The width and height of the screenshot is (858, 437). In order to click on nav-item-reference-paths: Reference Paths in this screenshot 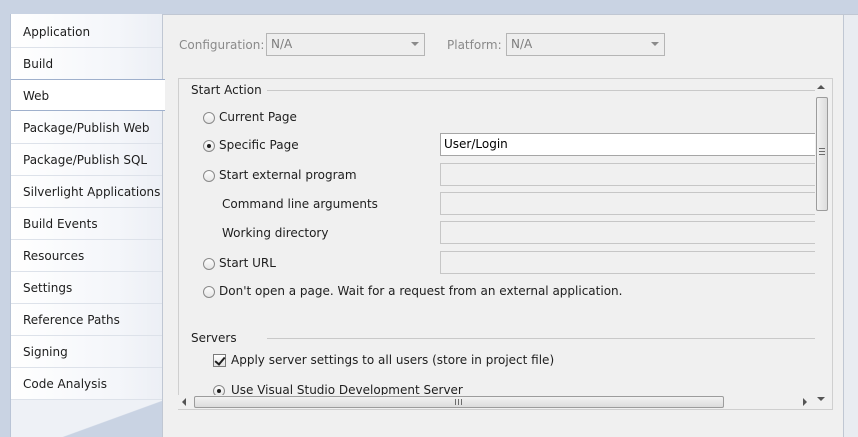, I will do `click(87, 320)`.